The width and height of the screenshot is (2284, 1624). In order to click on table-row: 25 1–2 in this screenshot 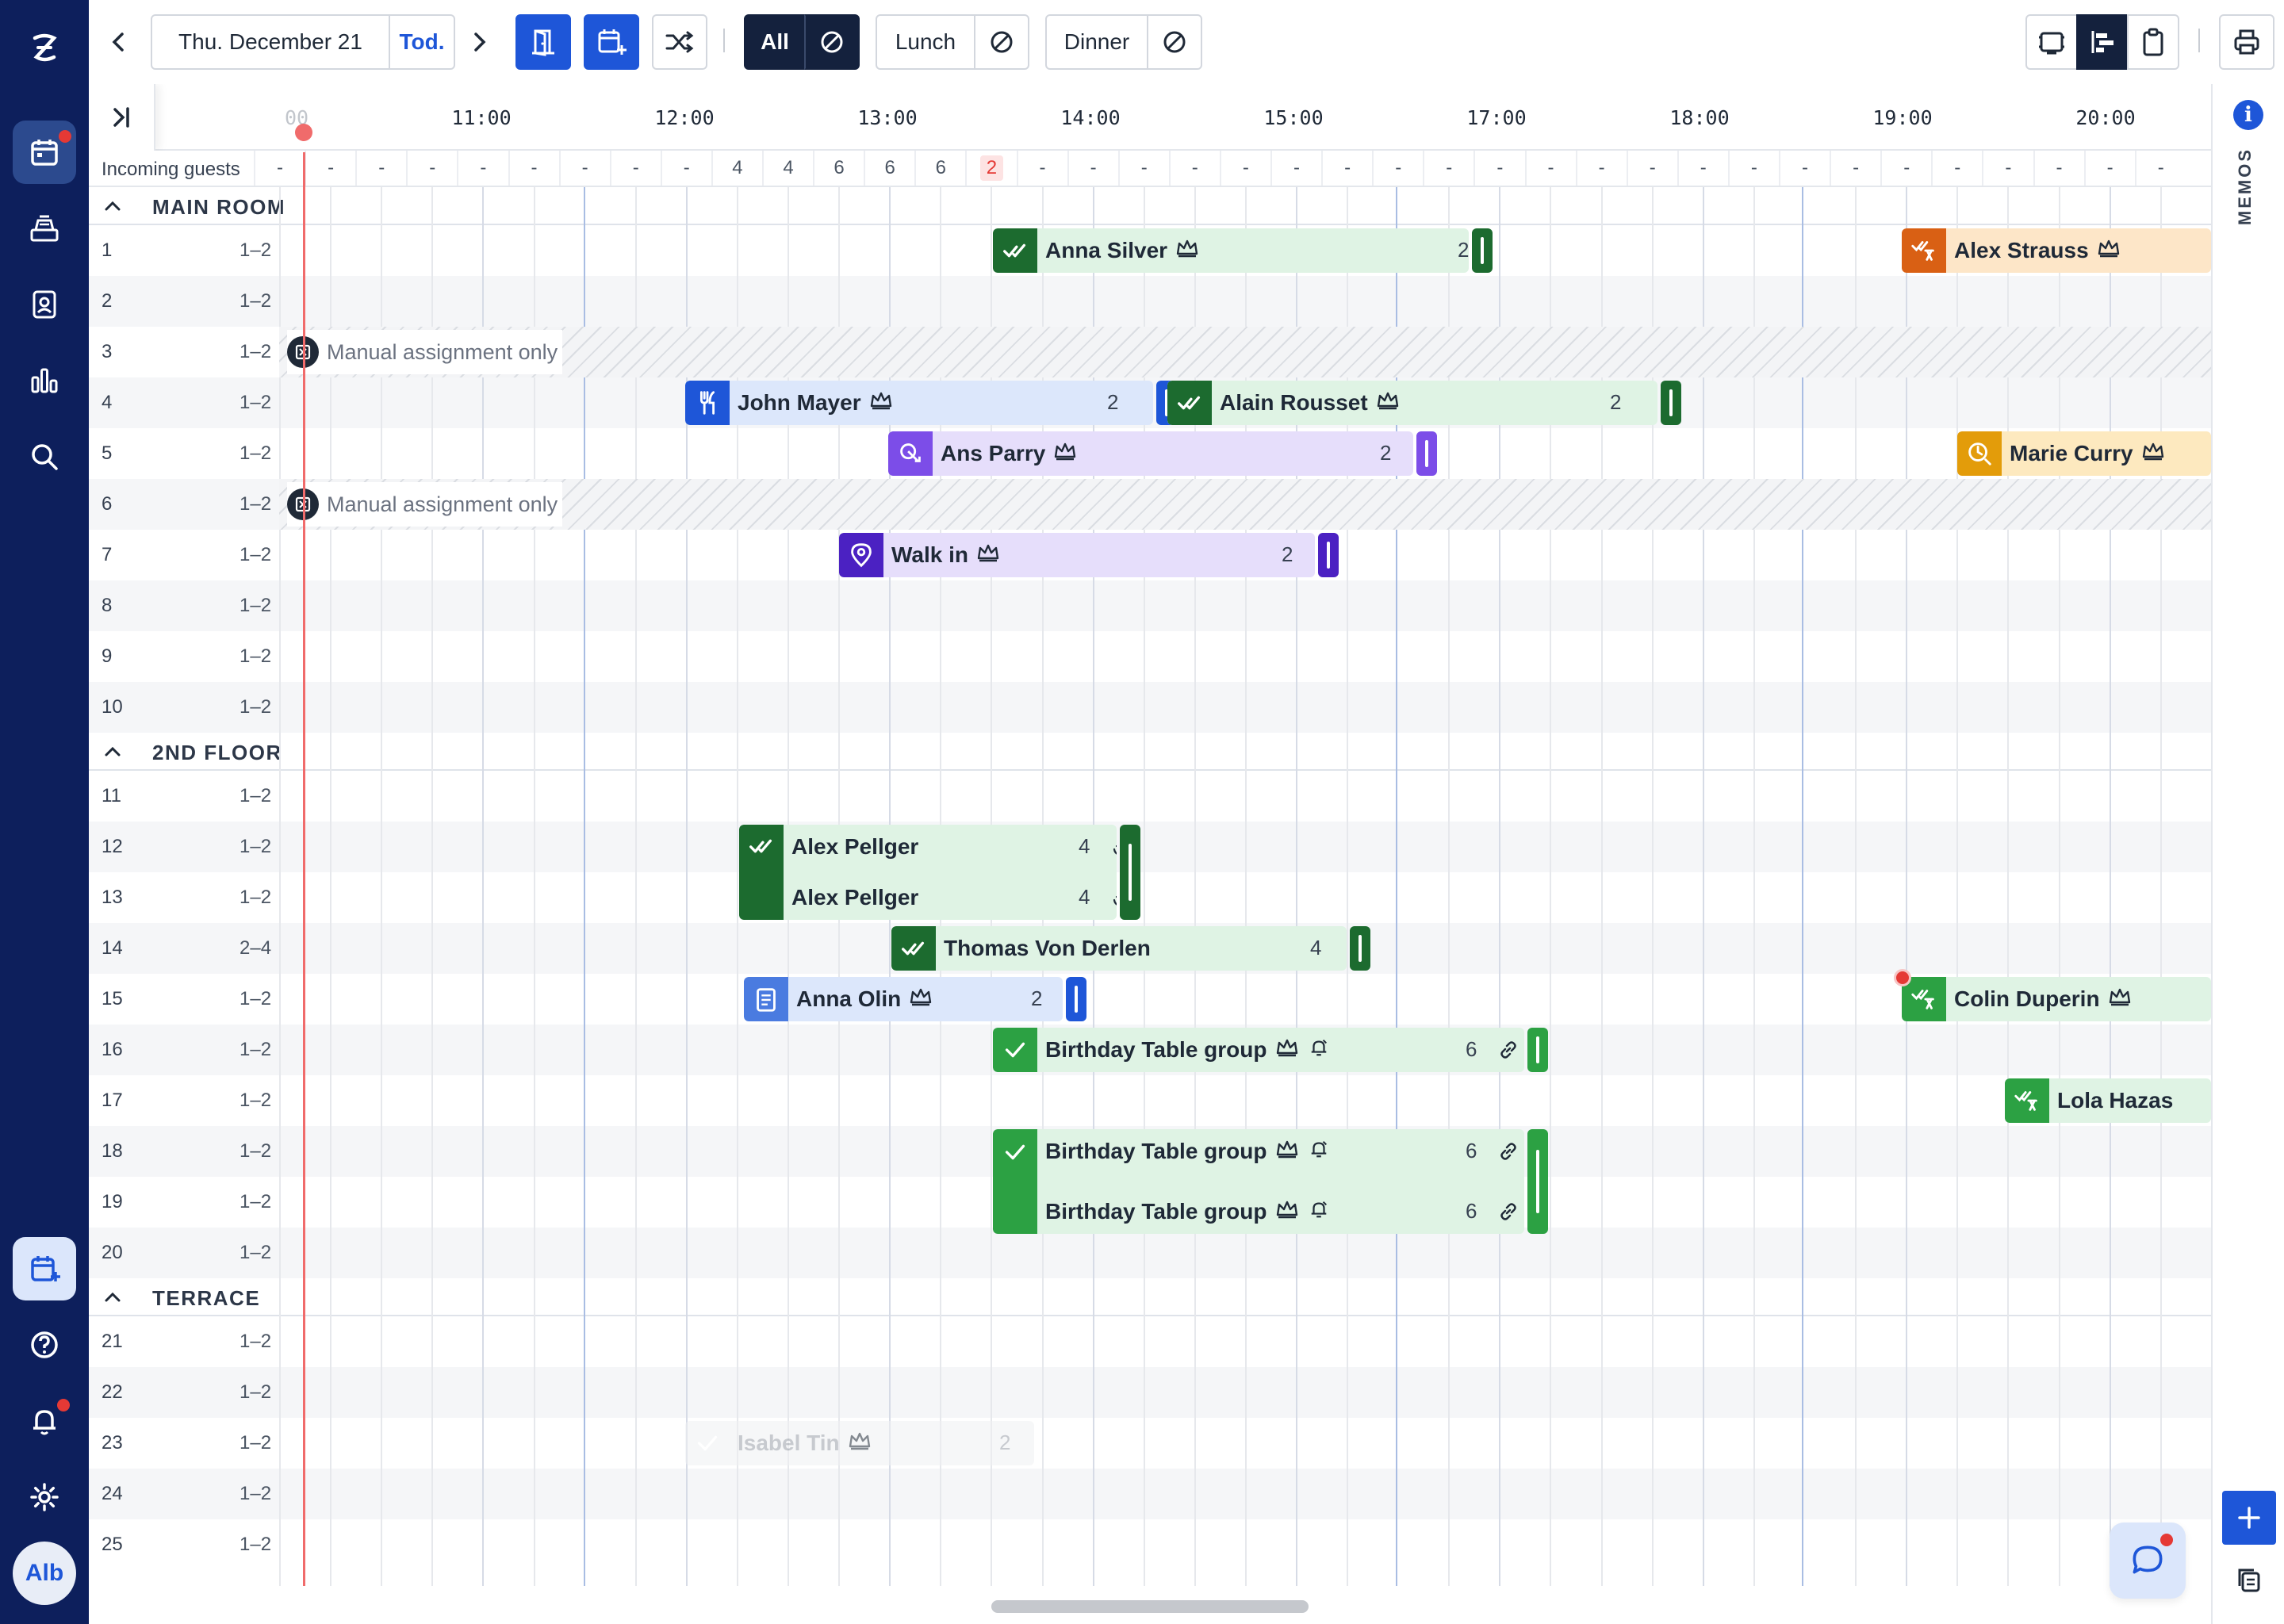, I will do `click(1150, 1544)`.